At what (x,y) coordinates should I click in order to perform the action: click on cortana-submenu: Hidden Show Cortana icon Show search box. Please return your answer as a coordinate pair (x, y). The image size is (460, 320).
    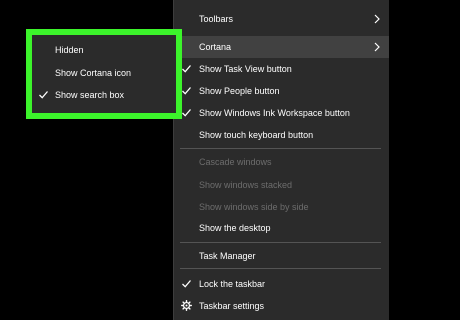
    Looking at the image, I should click on (104, 74).